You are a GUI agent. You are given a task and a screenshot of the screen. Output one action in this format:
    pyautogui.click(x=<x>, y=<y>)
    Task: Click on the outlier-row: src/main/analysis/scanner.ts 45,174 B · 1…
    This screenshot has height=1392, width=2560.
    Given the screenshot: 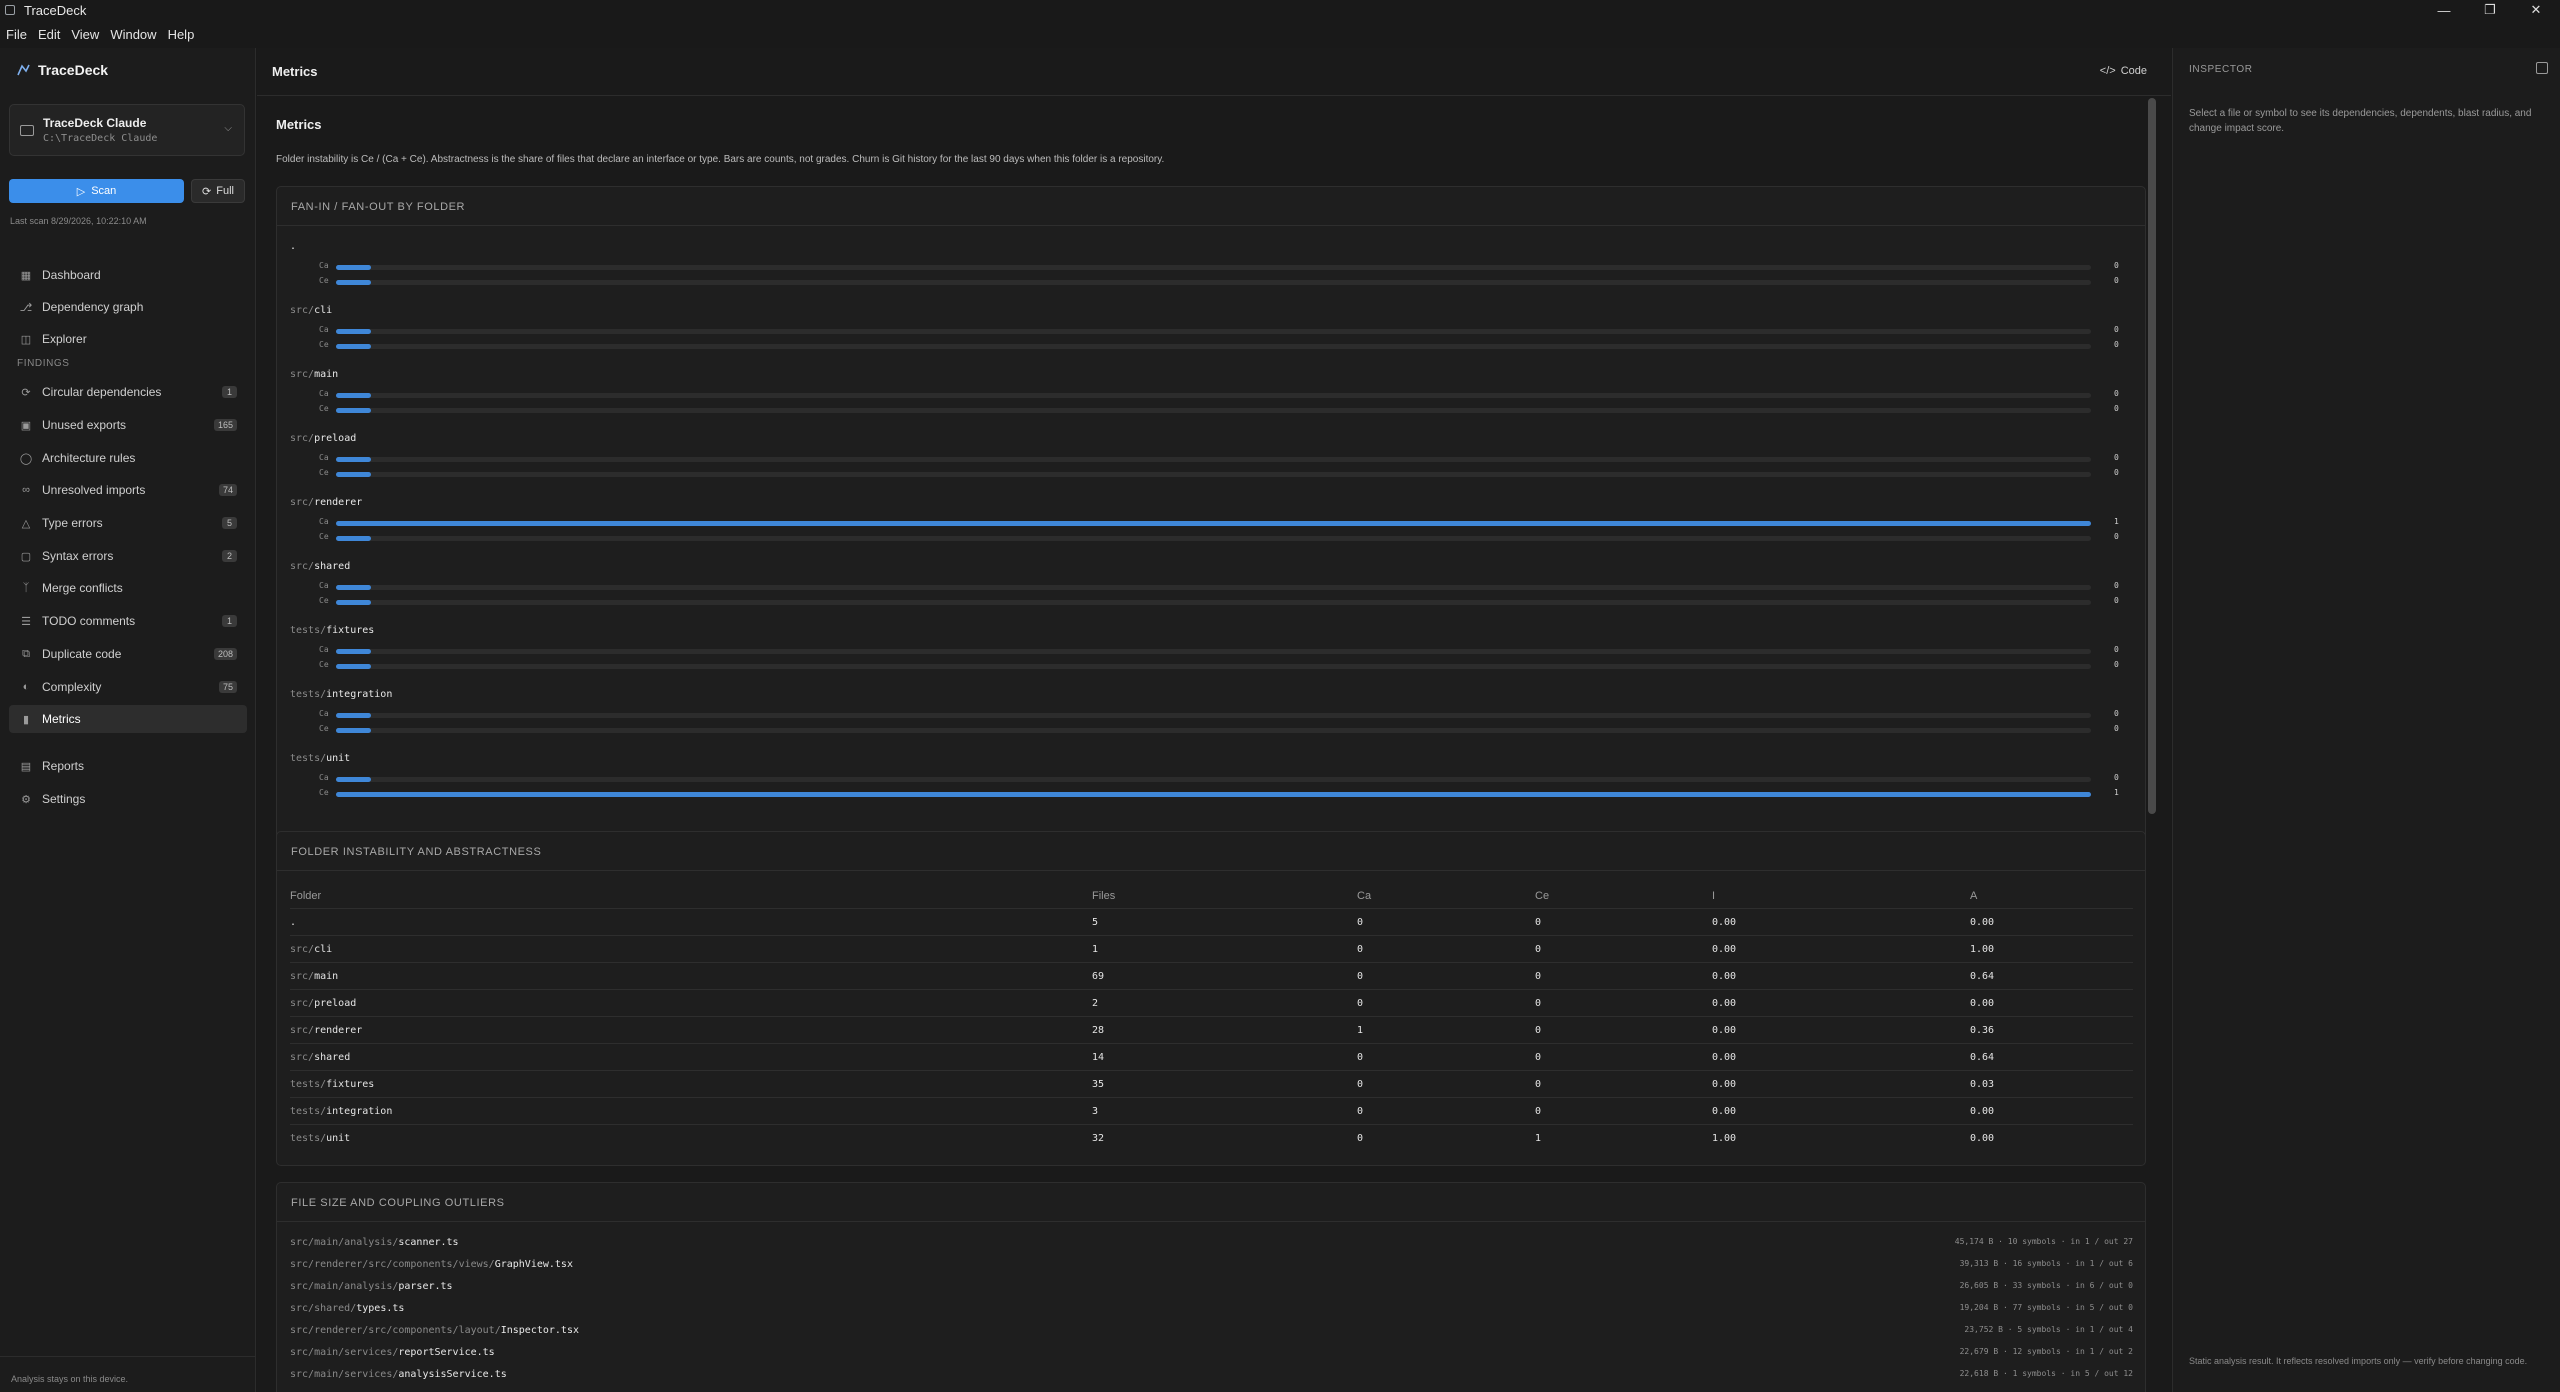 What is the action you would take?
    pyautogui.click(x=1211, y=1243)
    